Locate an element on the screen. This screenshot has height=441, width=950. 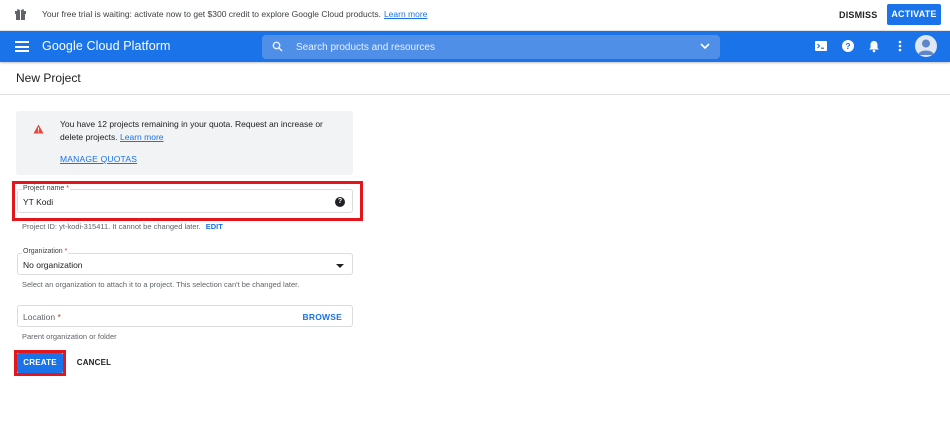
help-icon: ? is located at coordinates (848, 46).